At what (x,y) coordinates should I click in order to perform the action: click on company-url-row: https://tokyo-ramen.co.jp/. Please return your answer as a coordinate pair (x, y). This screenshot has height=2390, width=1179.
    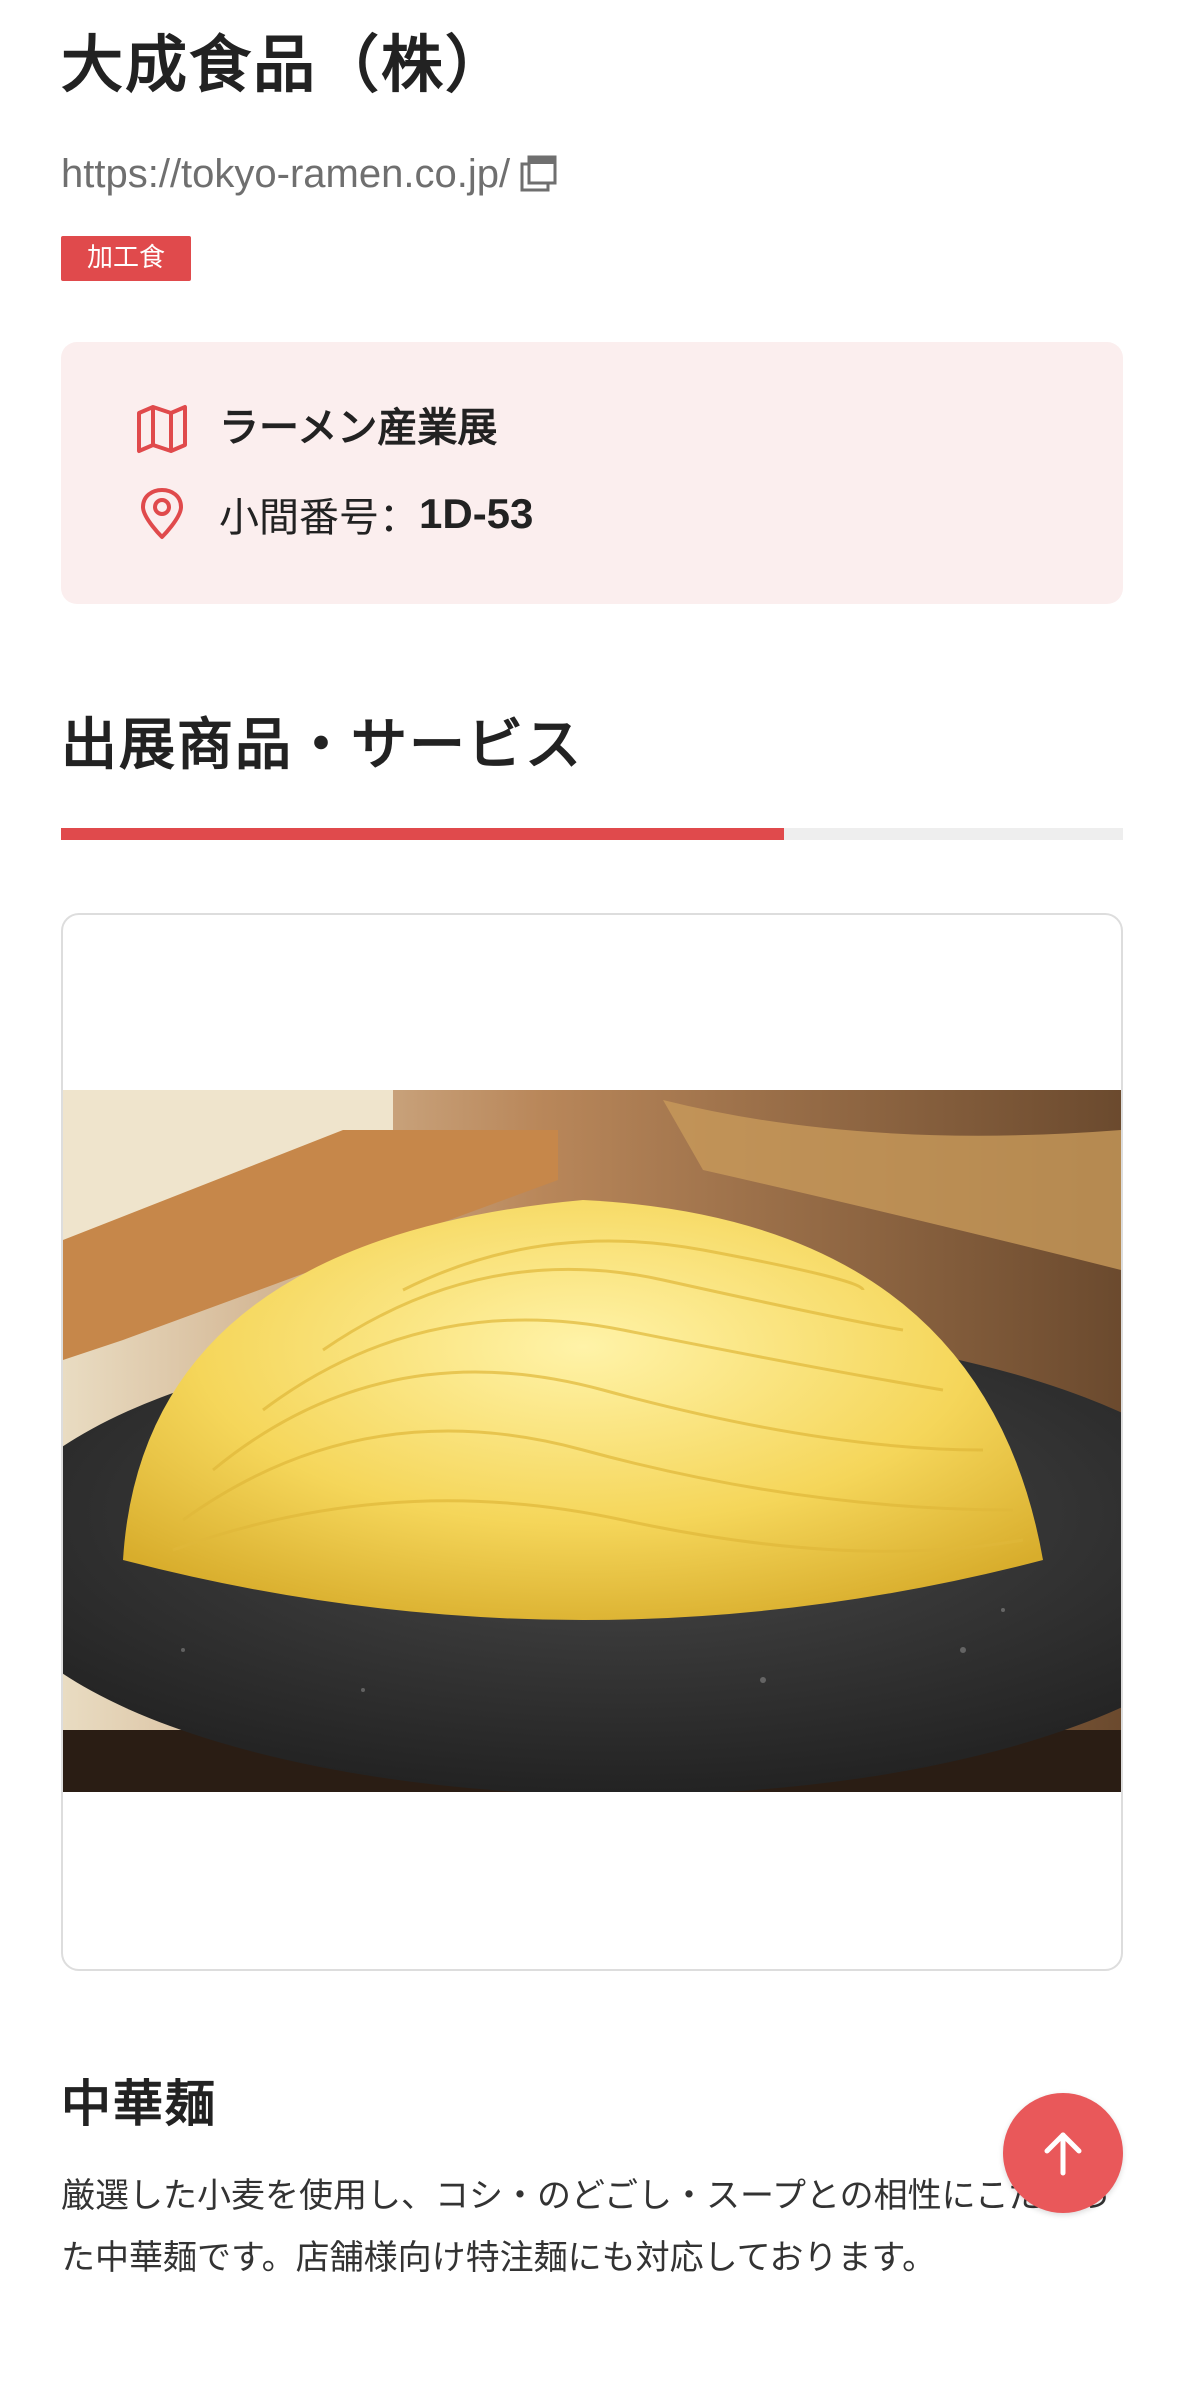
    Looking at the image, I should click on (310, 174).